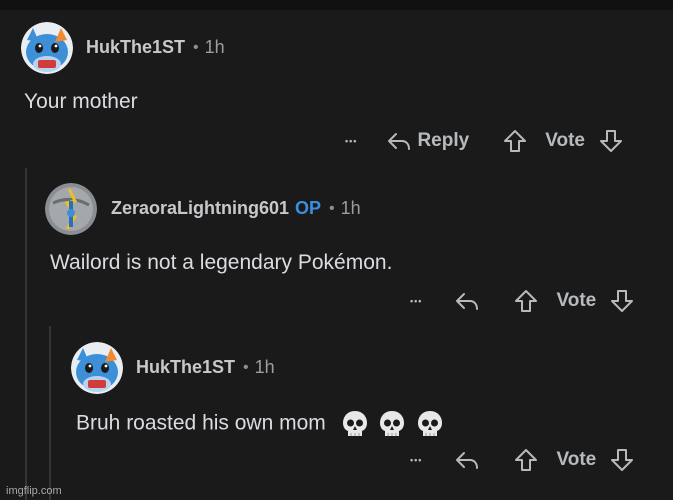  I want to click on skull-emoji-group, so click(390, 423).